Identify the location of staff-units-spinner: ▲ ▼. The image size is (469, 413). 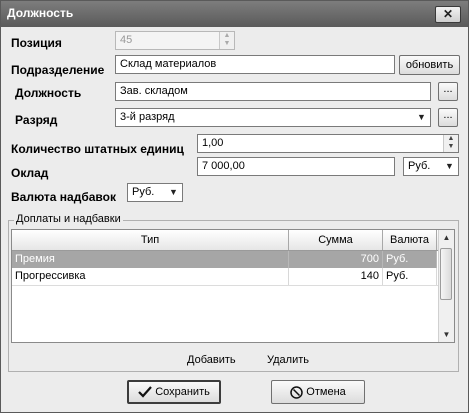
(450, 143).